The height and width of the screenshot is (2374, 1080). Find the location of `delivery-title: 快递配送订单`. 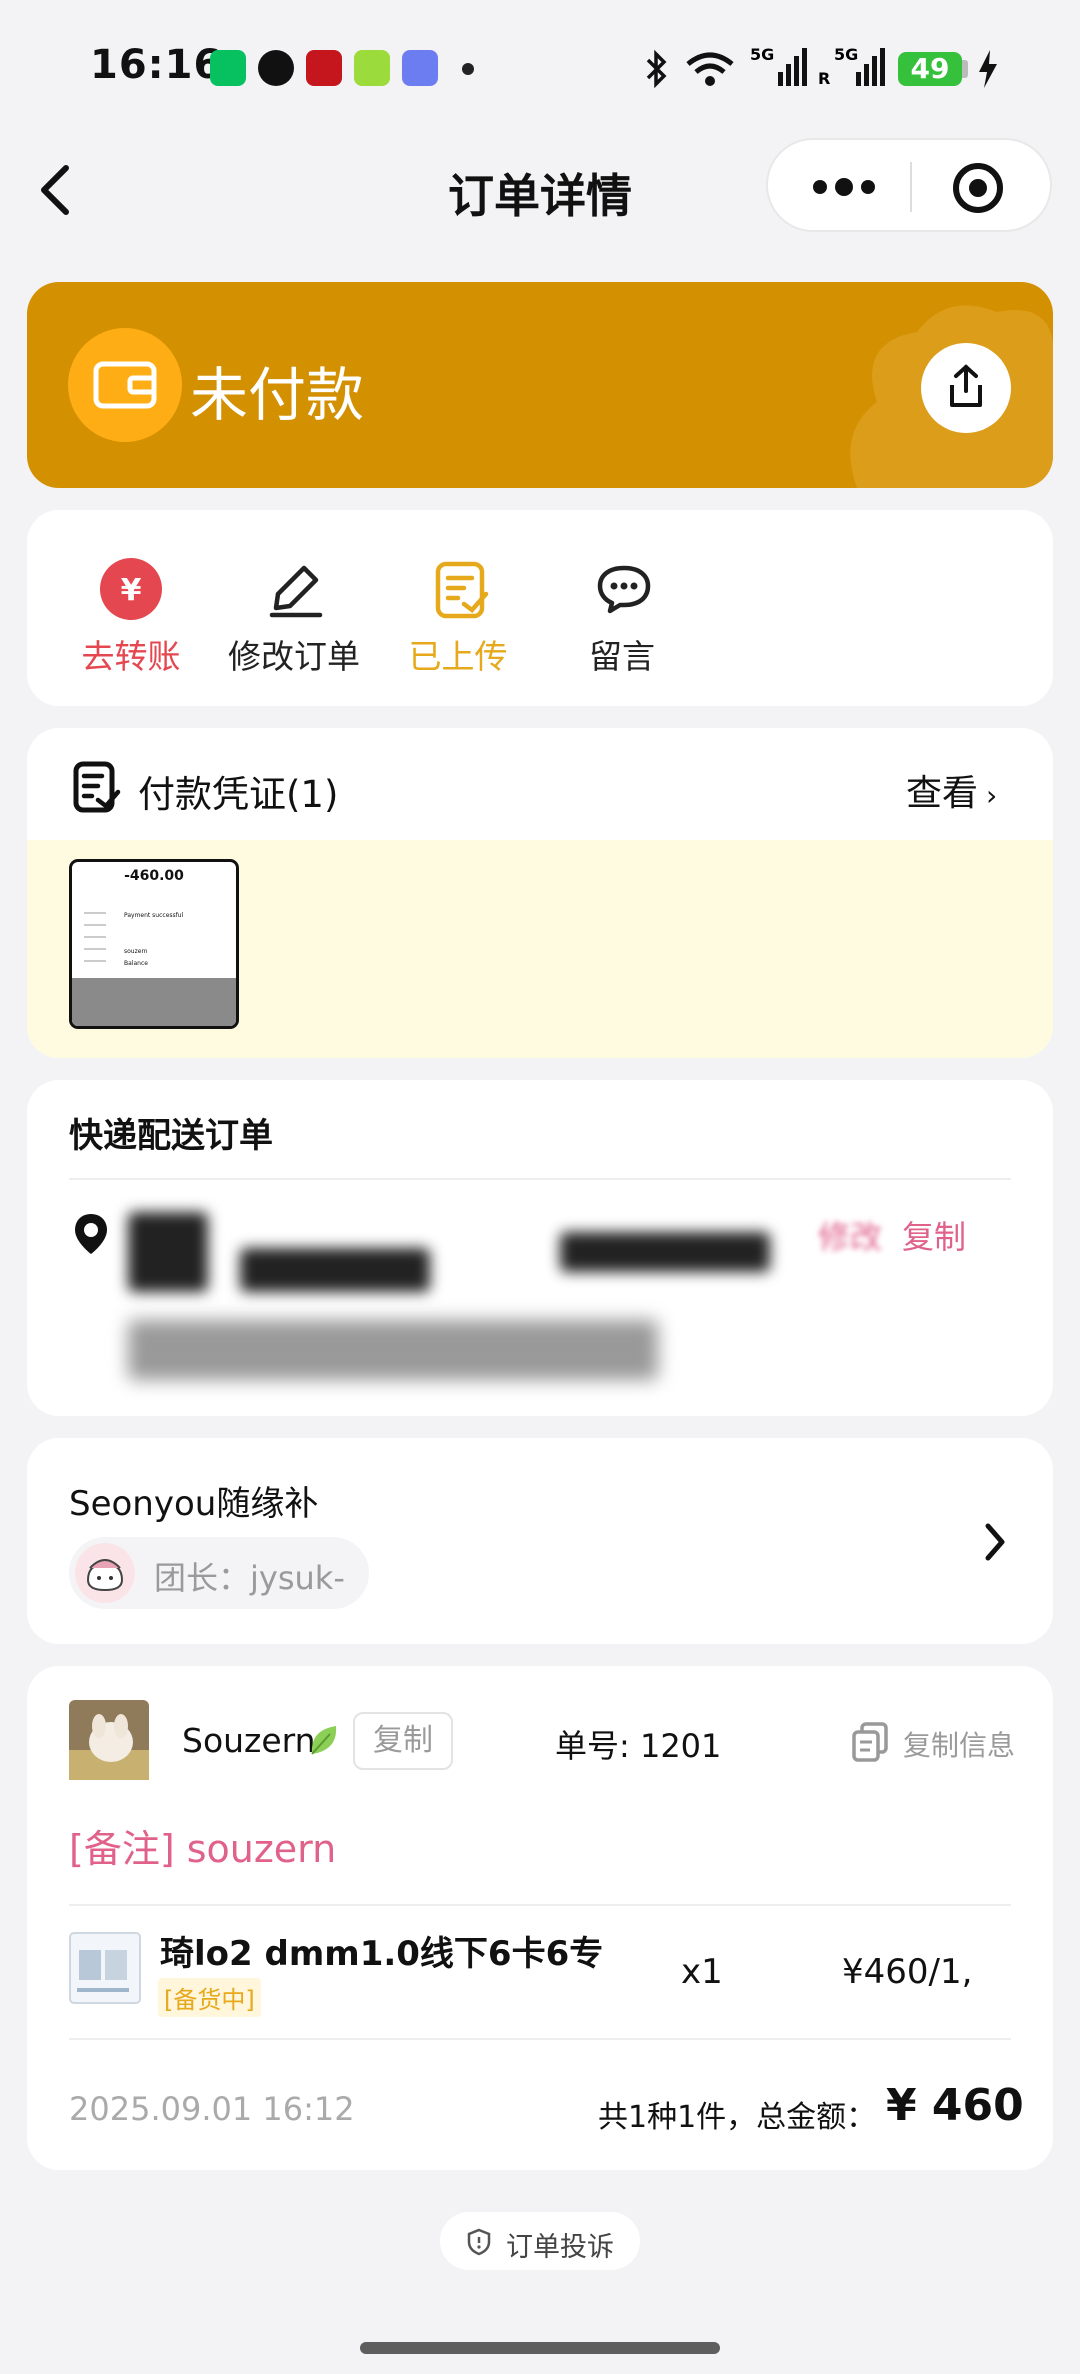

delivery-title: 快递配送订单 is located at coordinates (171, 1136).